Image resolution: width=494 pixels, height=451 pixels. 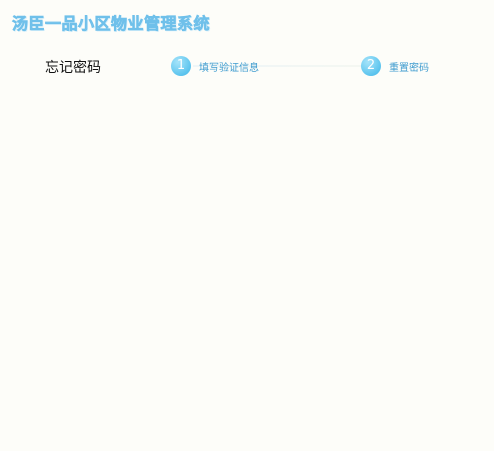 I want to click on step-label: 重置密码, so click(x=409, y=68).